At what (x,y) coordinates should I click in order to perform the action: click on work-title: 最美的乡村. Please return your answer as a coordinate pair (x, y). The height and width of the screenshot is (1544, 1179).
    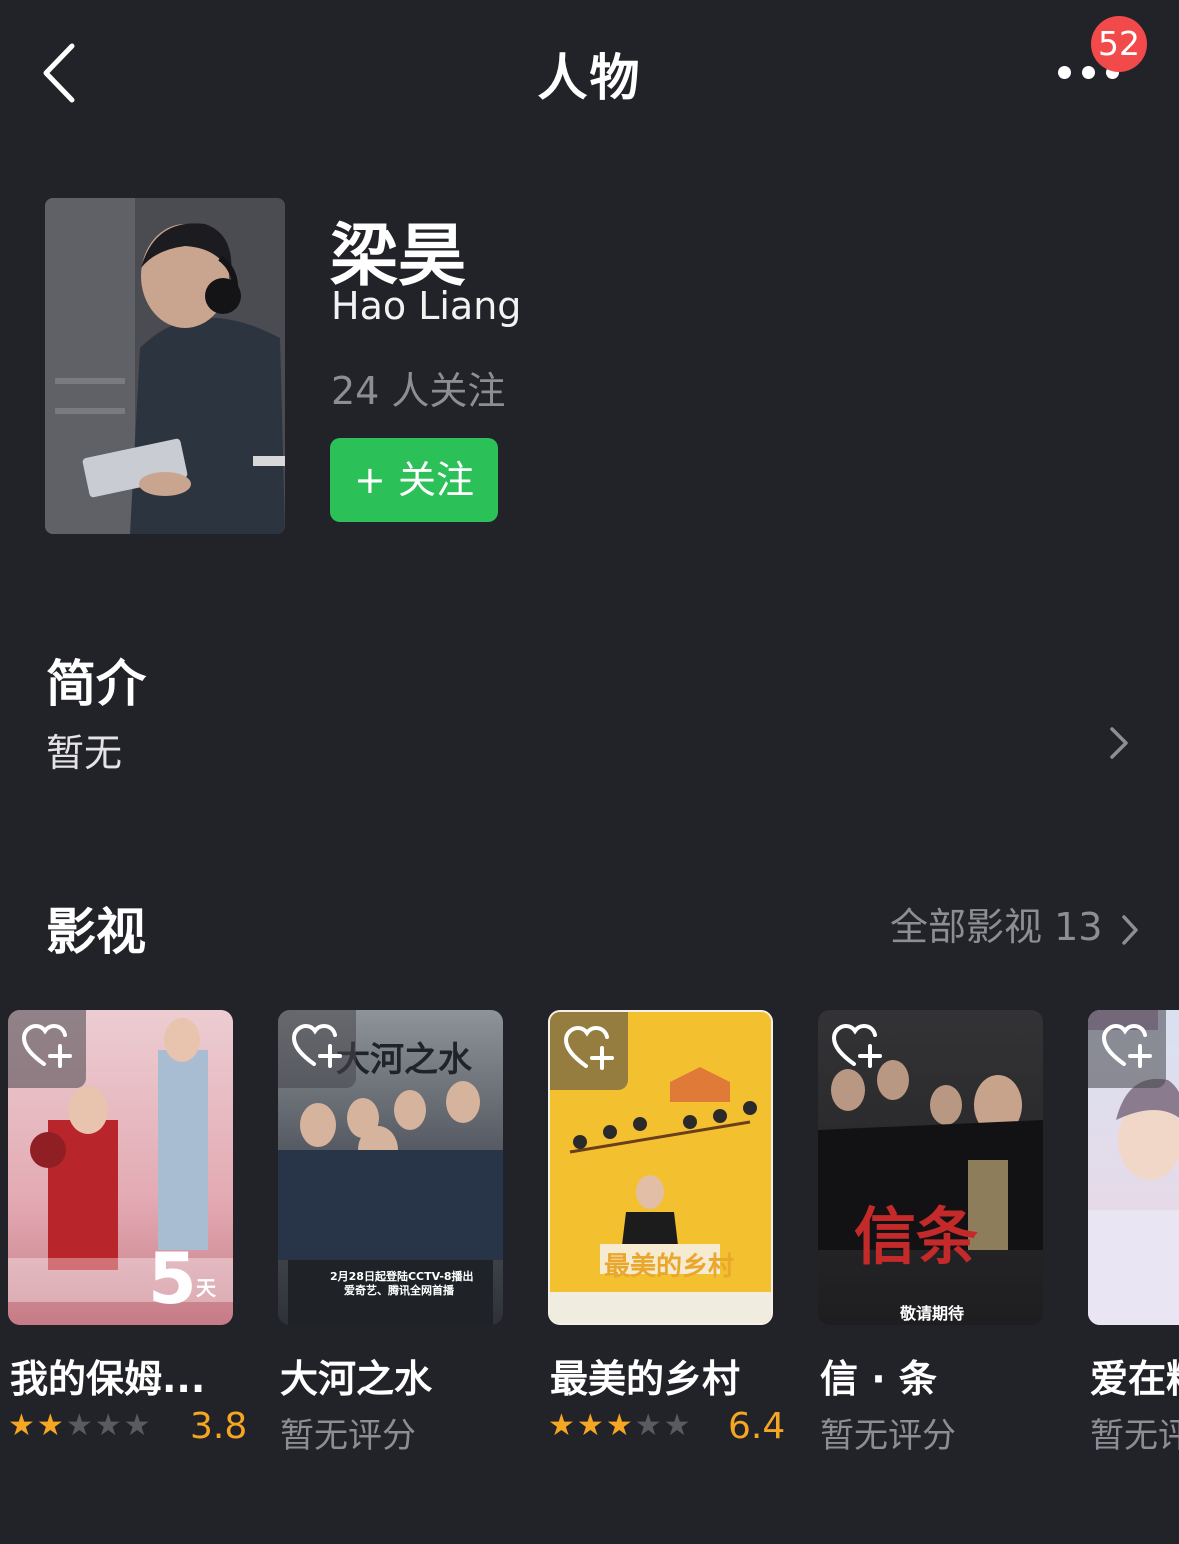
    Looking at the image, I should click on (645, 1379).